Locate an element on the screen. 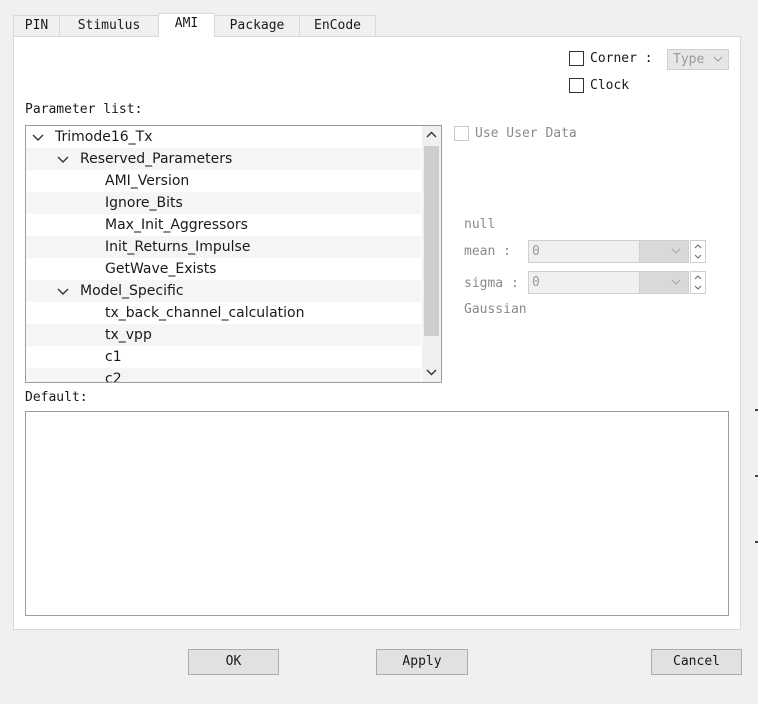 Image resolution: width=758 pixels, height=704 pixels. corner-label: Corner : is located at coordinates (621, 58).